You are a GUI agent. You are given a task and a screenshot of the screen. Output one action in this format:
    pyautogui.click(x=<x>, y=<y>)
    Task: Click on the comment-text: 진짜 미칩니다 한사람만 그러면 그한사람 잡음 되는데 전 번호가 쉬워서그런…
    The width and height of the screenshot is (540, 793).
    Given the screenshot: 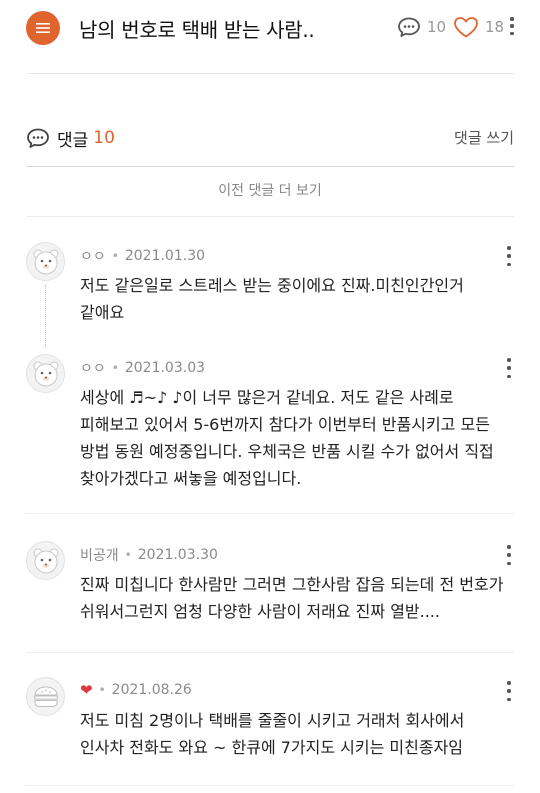 What is the action you would take?
    pyautogui.click(x=292, y=598)
    